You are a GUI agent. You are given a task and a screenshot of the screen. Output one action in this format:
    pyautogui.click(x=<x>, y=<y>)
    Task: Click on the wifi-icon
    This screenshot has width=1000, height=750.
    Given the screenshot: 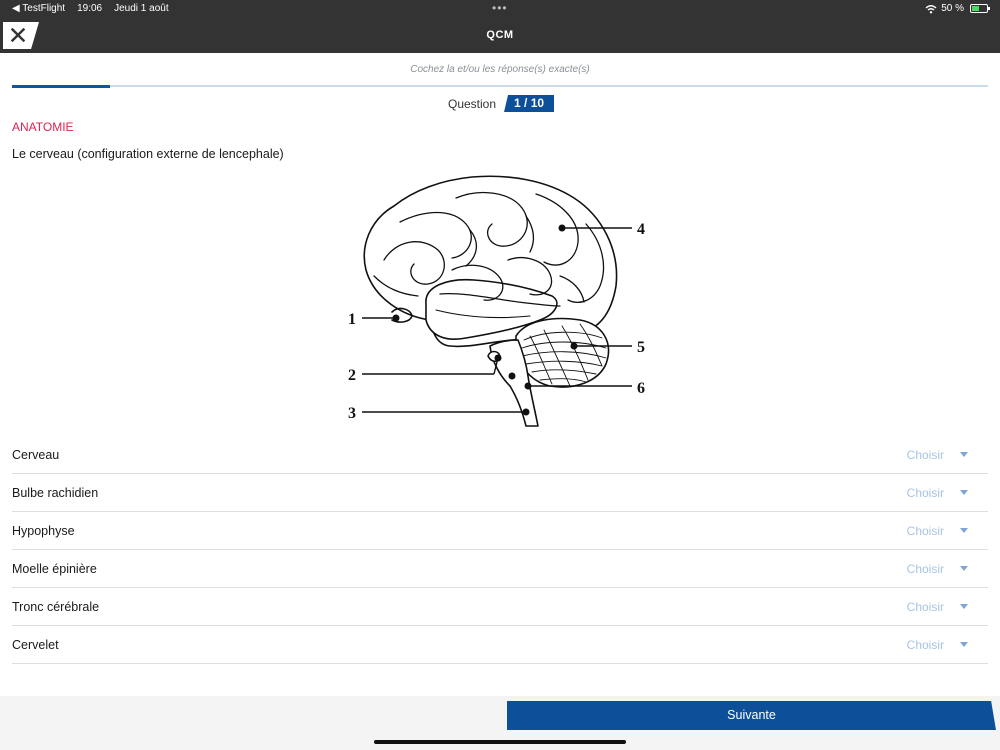 What is the action you would take?
    pyautogui.click(x=931, y=8)
    